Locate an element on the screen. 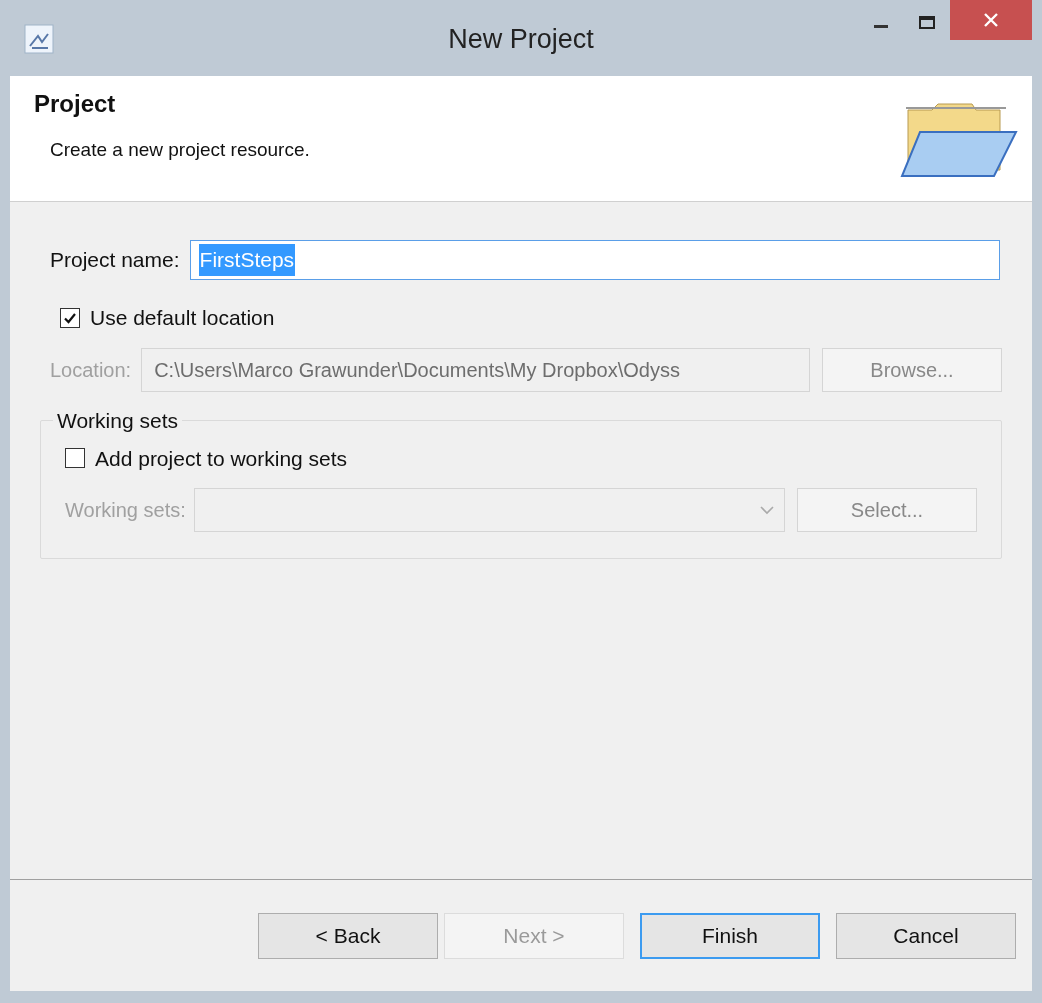  wizard-button: < Back is located at coordinates (348, 935).